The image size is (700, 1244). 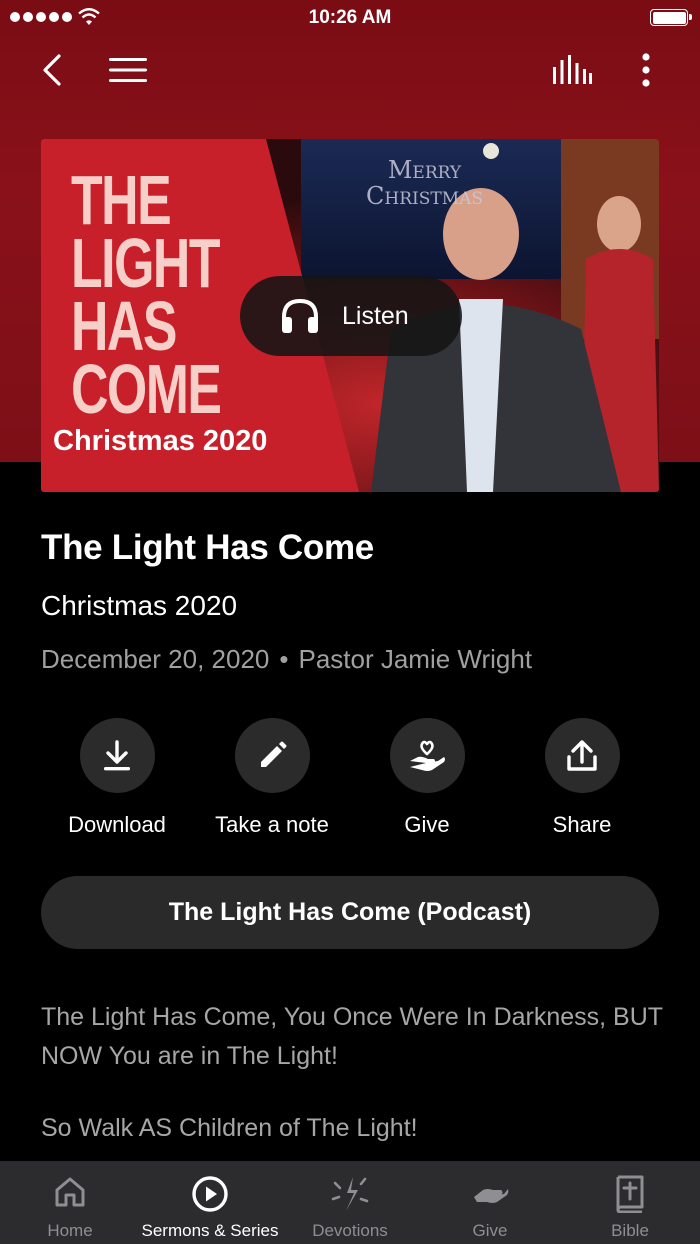 I want to click on hamburger-menu-icon, so click(x=128, y=70).